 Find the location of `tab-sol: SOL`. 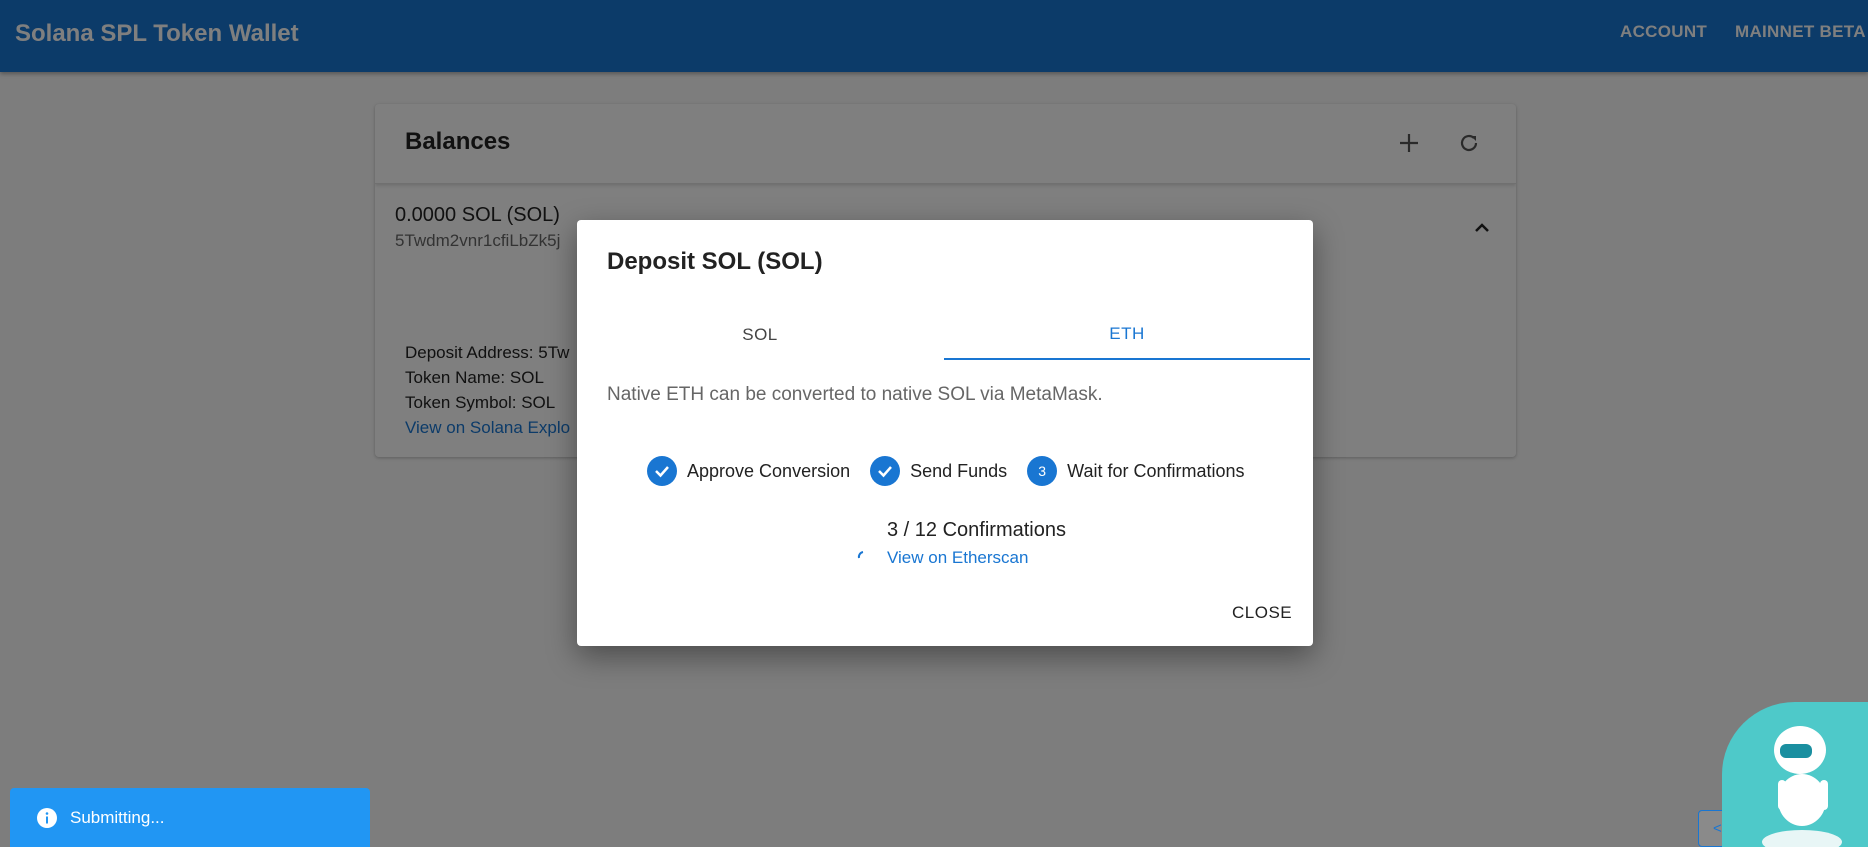

tab-sol: SOL is located at coordinates (760, 335).